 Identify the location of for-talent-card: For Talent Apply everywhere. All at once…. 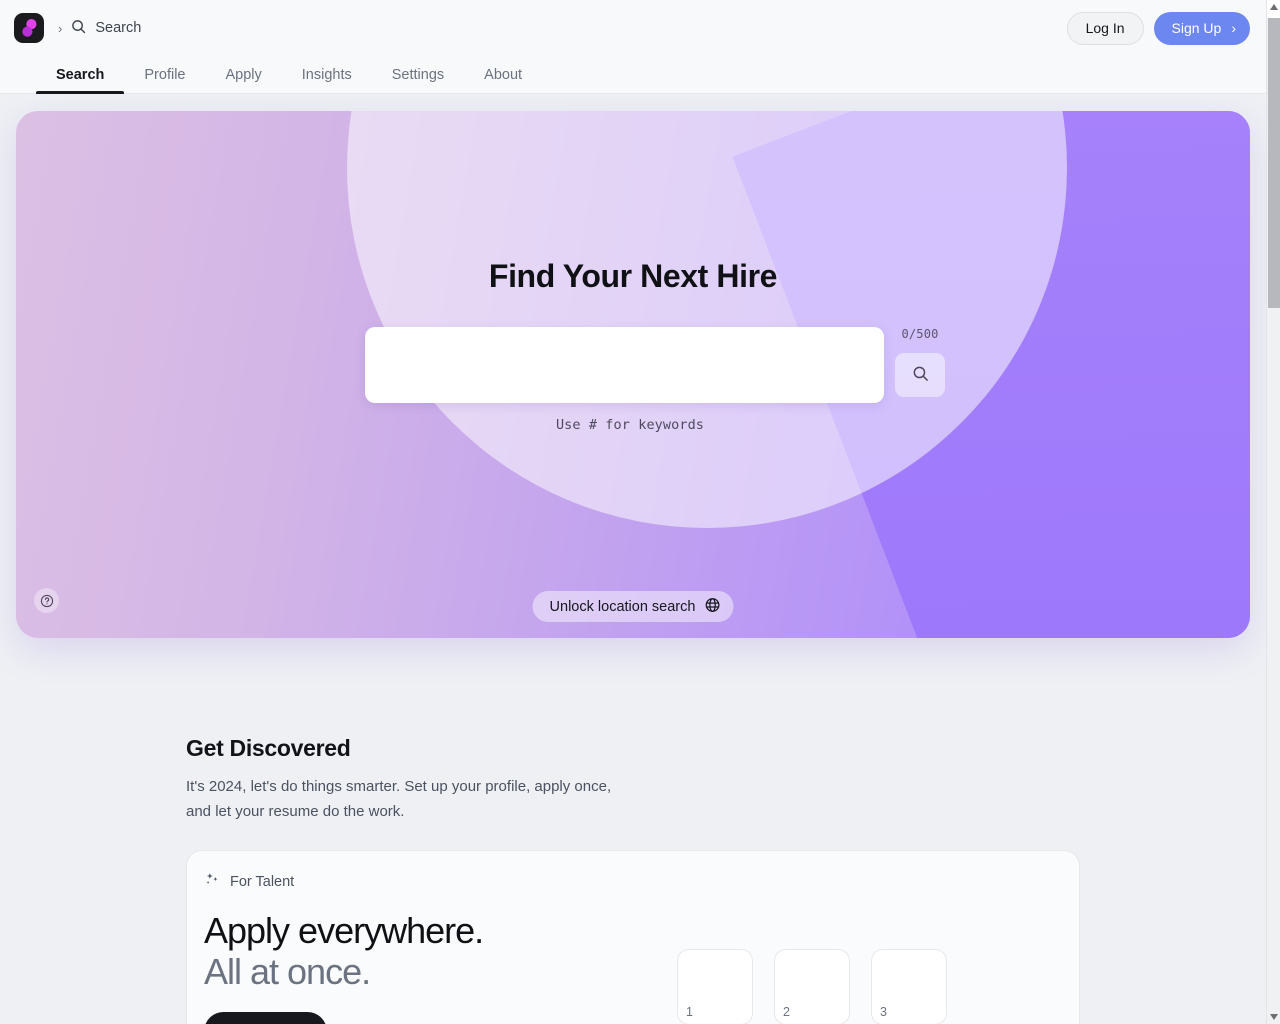
(633, 937).